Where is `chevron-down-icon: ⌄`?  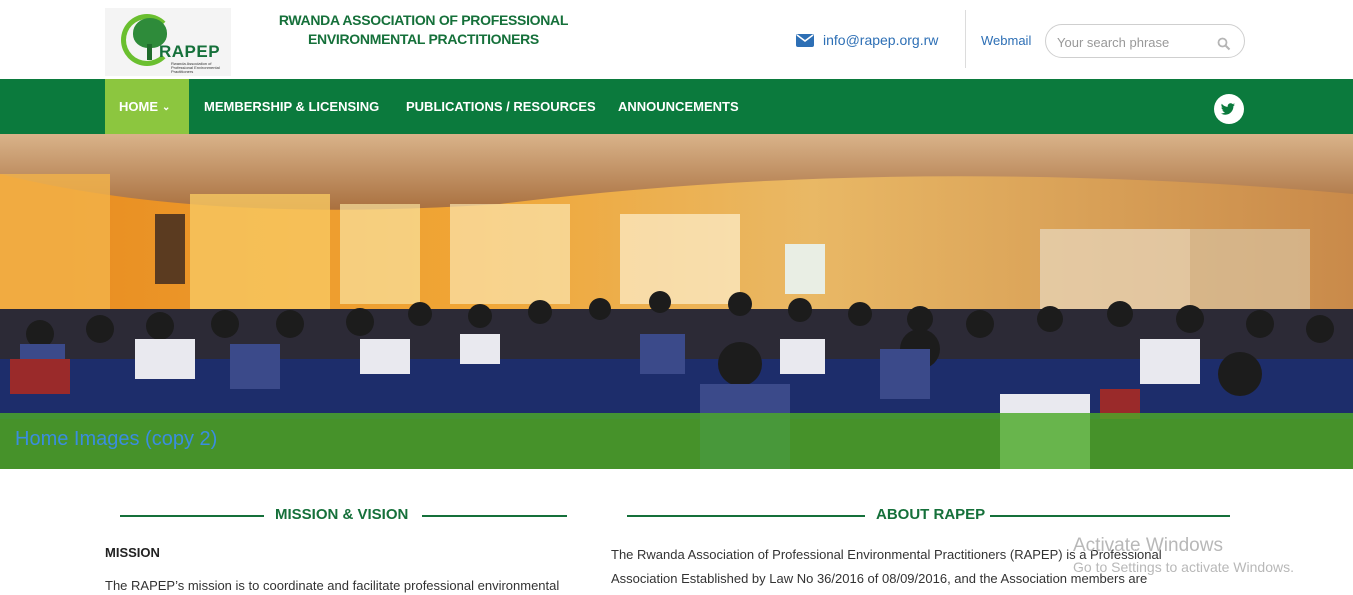 chevron-down-icon: ⌄ is located at coordinates (166, 107).